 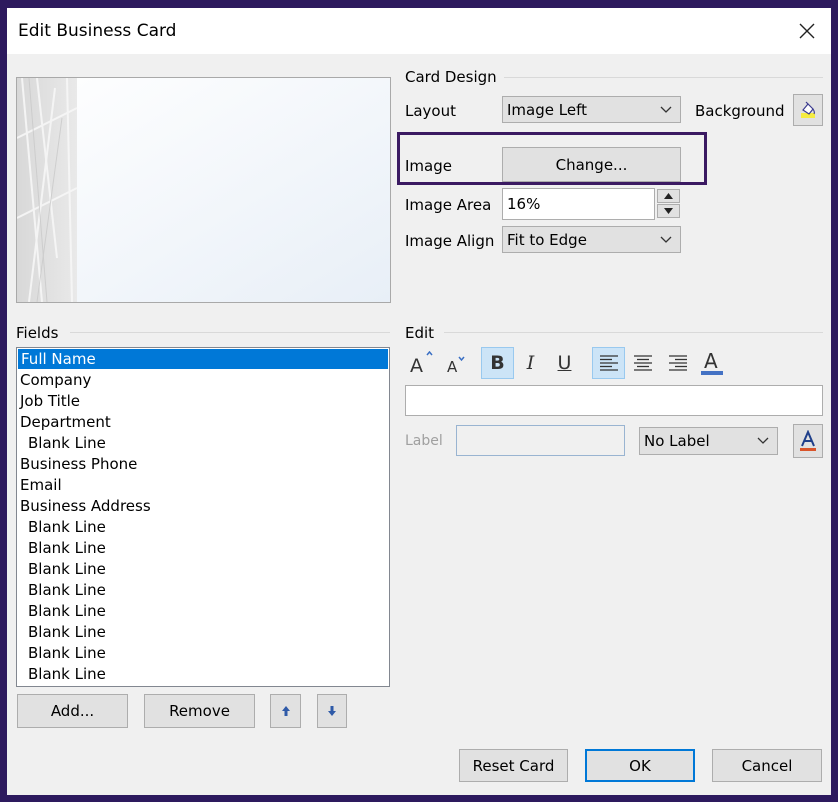 I want to click on image-area-spin-down, so click(x=668, y=211).